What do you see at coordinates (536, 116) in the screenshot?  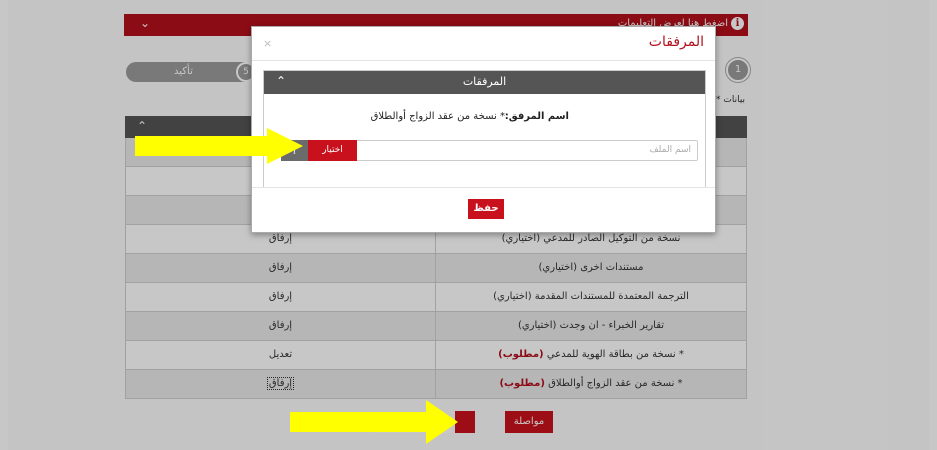 I see `attachment-name-label: اسم المرفق:` at bounding box center [536, 116].